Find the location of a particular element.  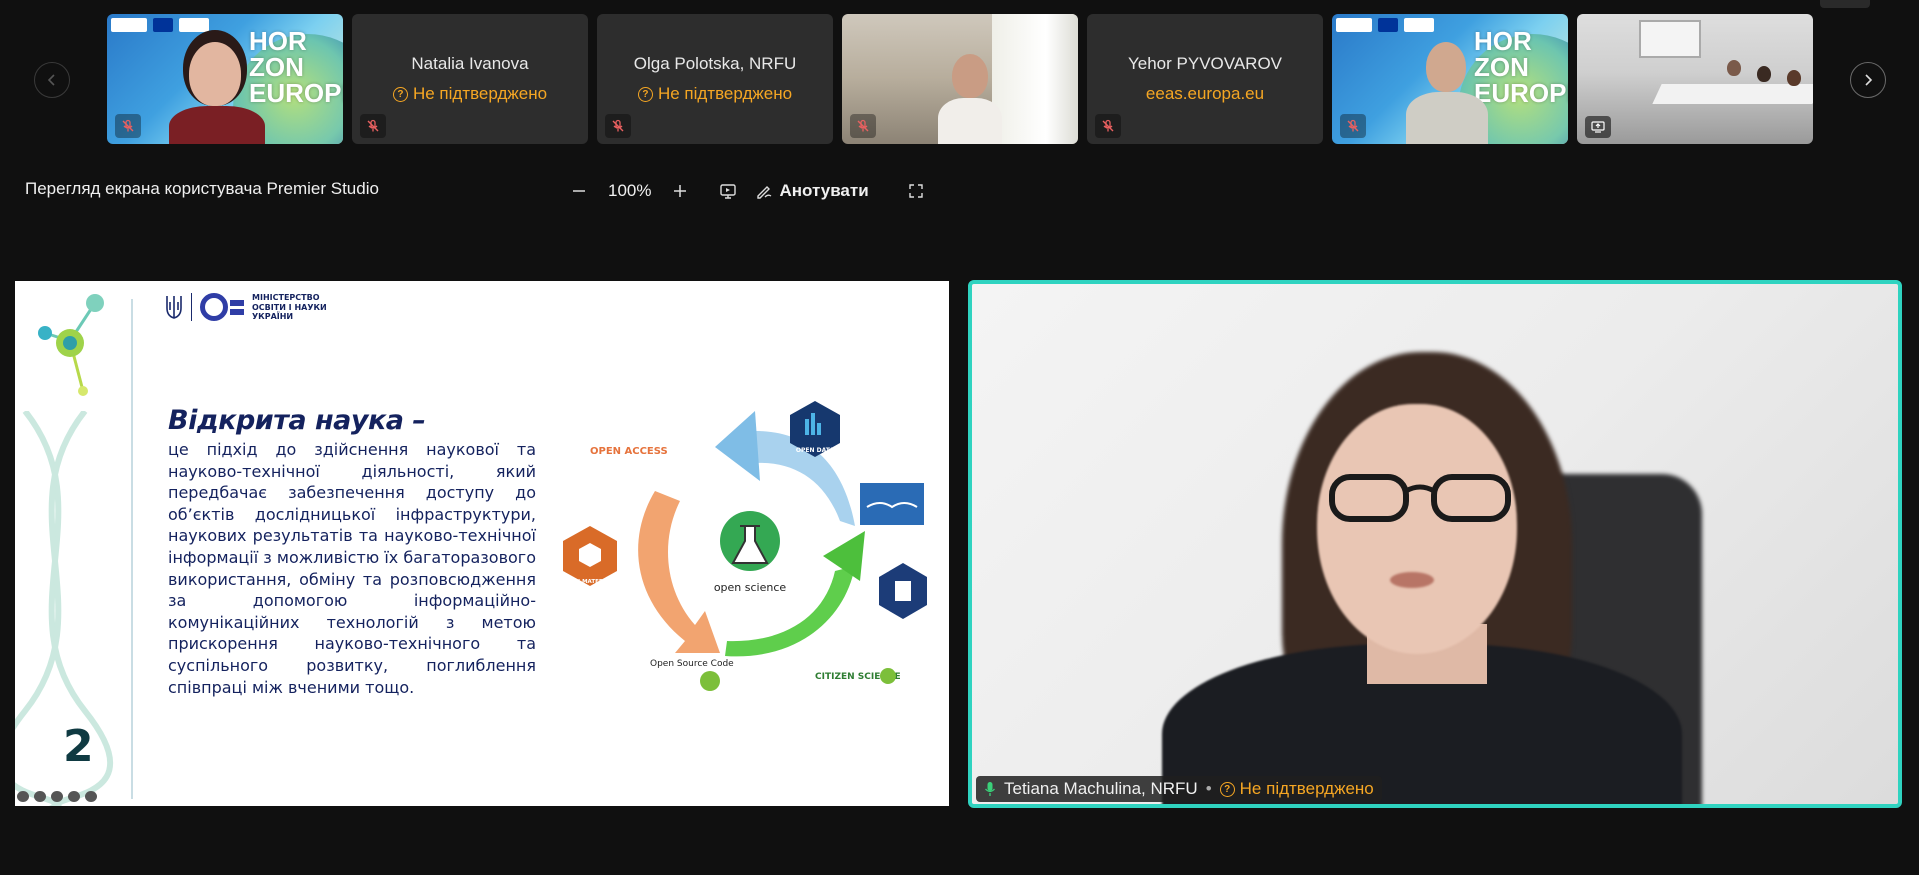

slide-number: 2 is located at coordinates (78, 746).